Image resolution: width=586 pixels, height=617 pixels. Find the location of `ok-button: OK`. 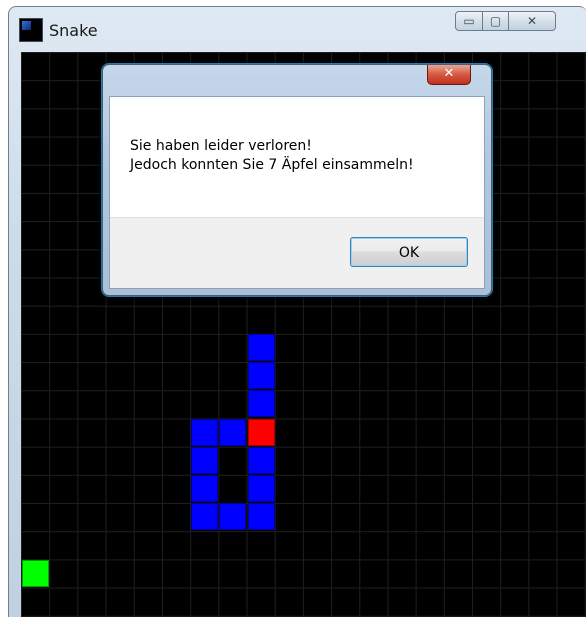

ok-button: OK is located at coordinates (409, 252).